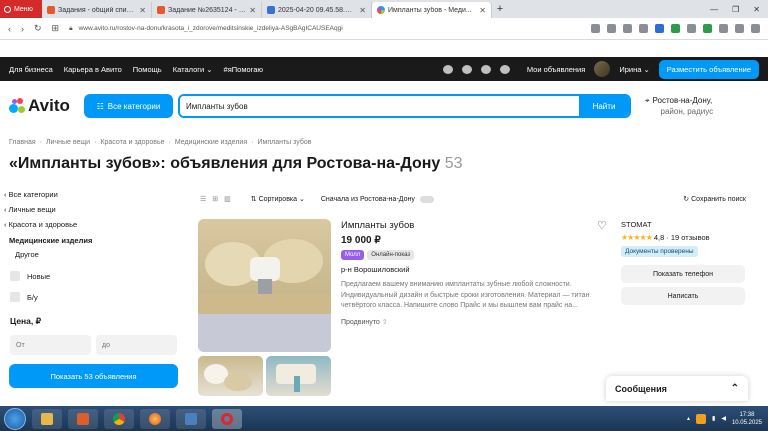 This screenshot has height=431, width=768. Describe the element at coordinates (128, 106) in the screenshot. I see `all-categories-button: ☷ Все категории` at that location.